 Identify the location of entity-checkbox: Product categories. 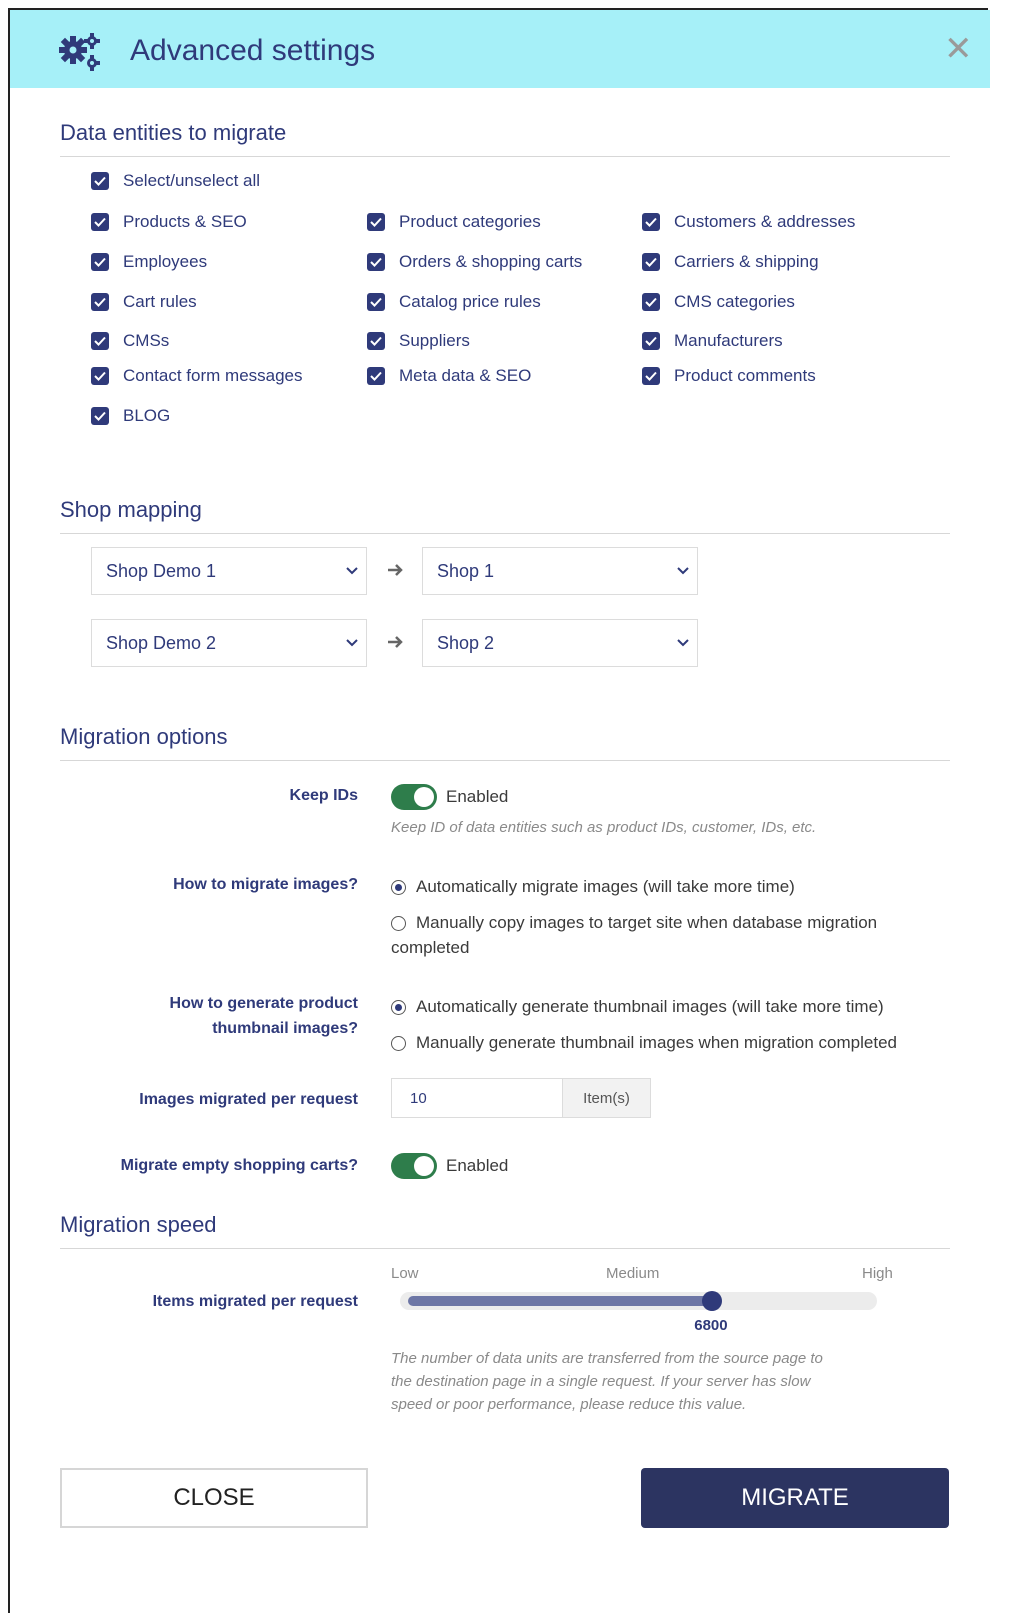
(454, 222).